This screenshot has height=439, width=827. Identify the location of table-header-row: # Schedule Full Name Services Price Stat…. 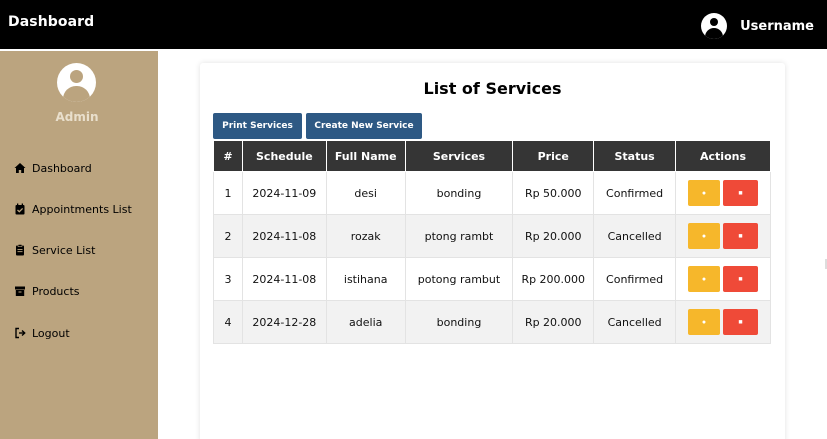
(492, 156).